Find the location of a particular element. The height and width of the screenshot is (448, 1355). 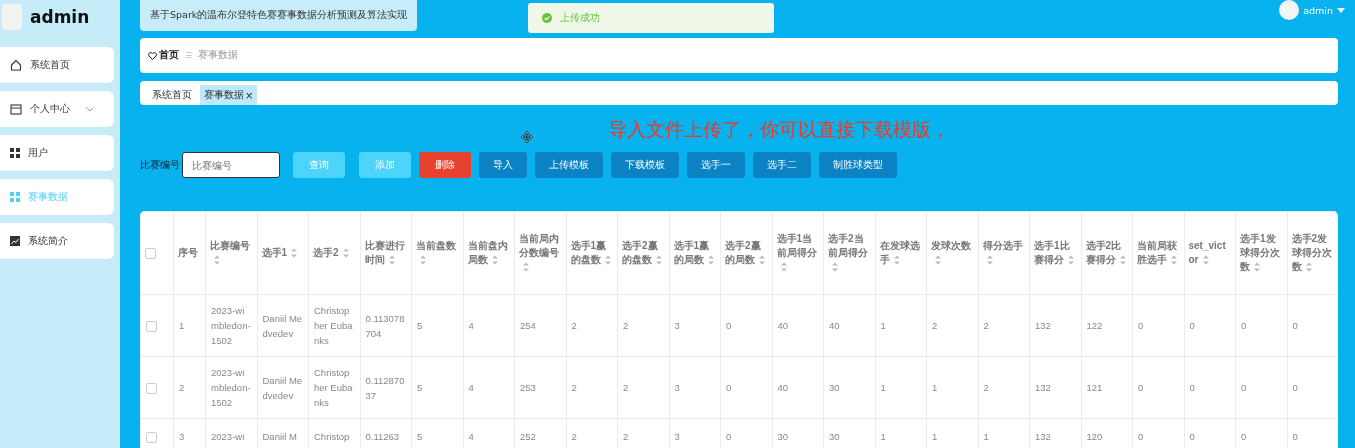

check-circle-icon is located at coordinates (547, 18).